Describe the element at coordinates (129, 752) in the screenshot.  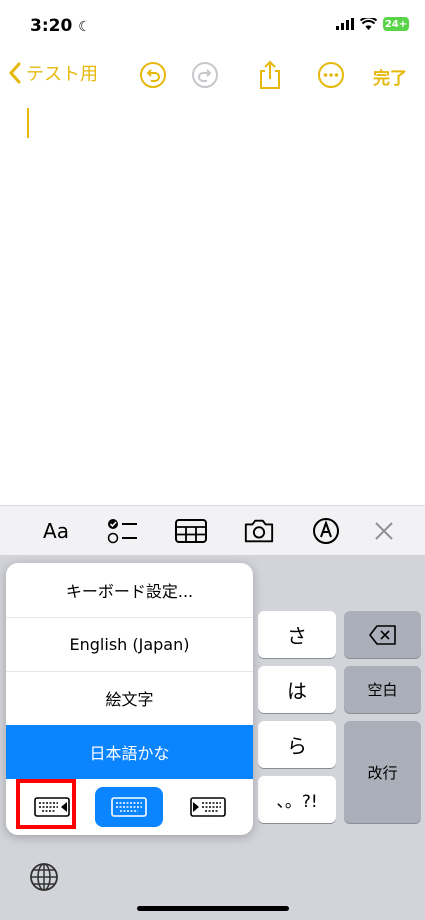
I see `menu-item-japanese-kana: 日本語かな` at that location.